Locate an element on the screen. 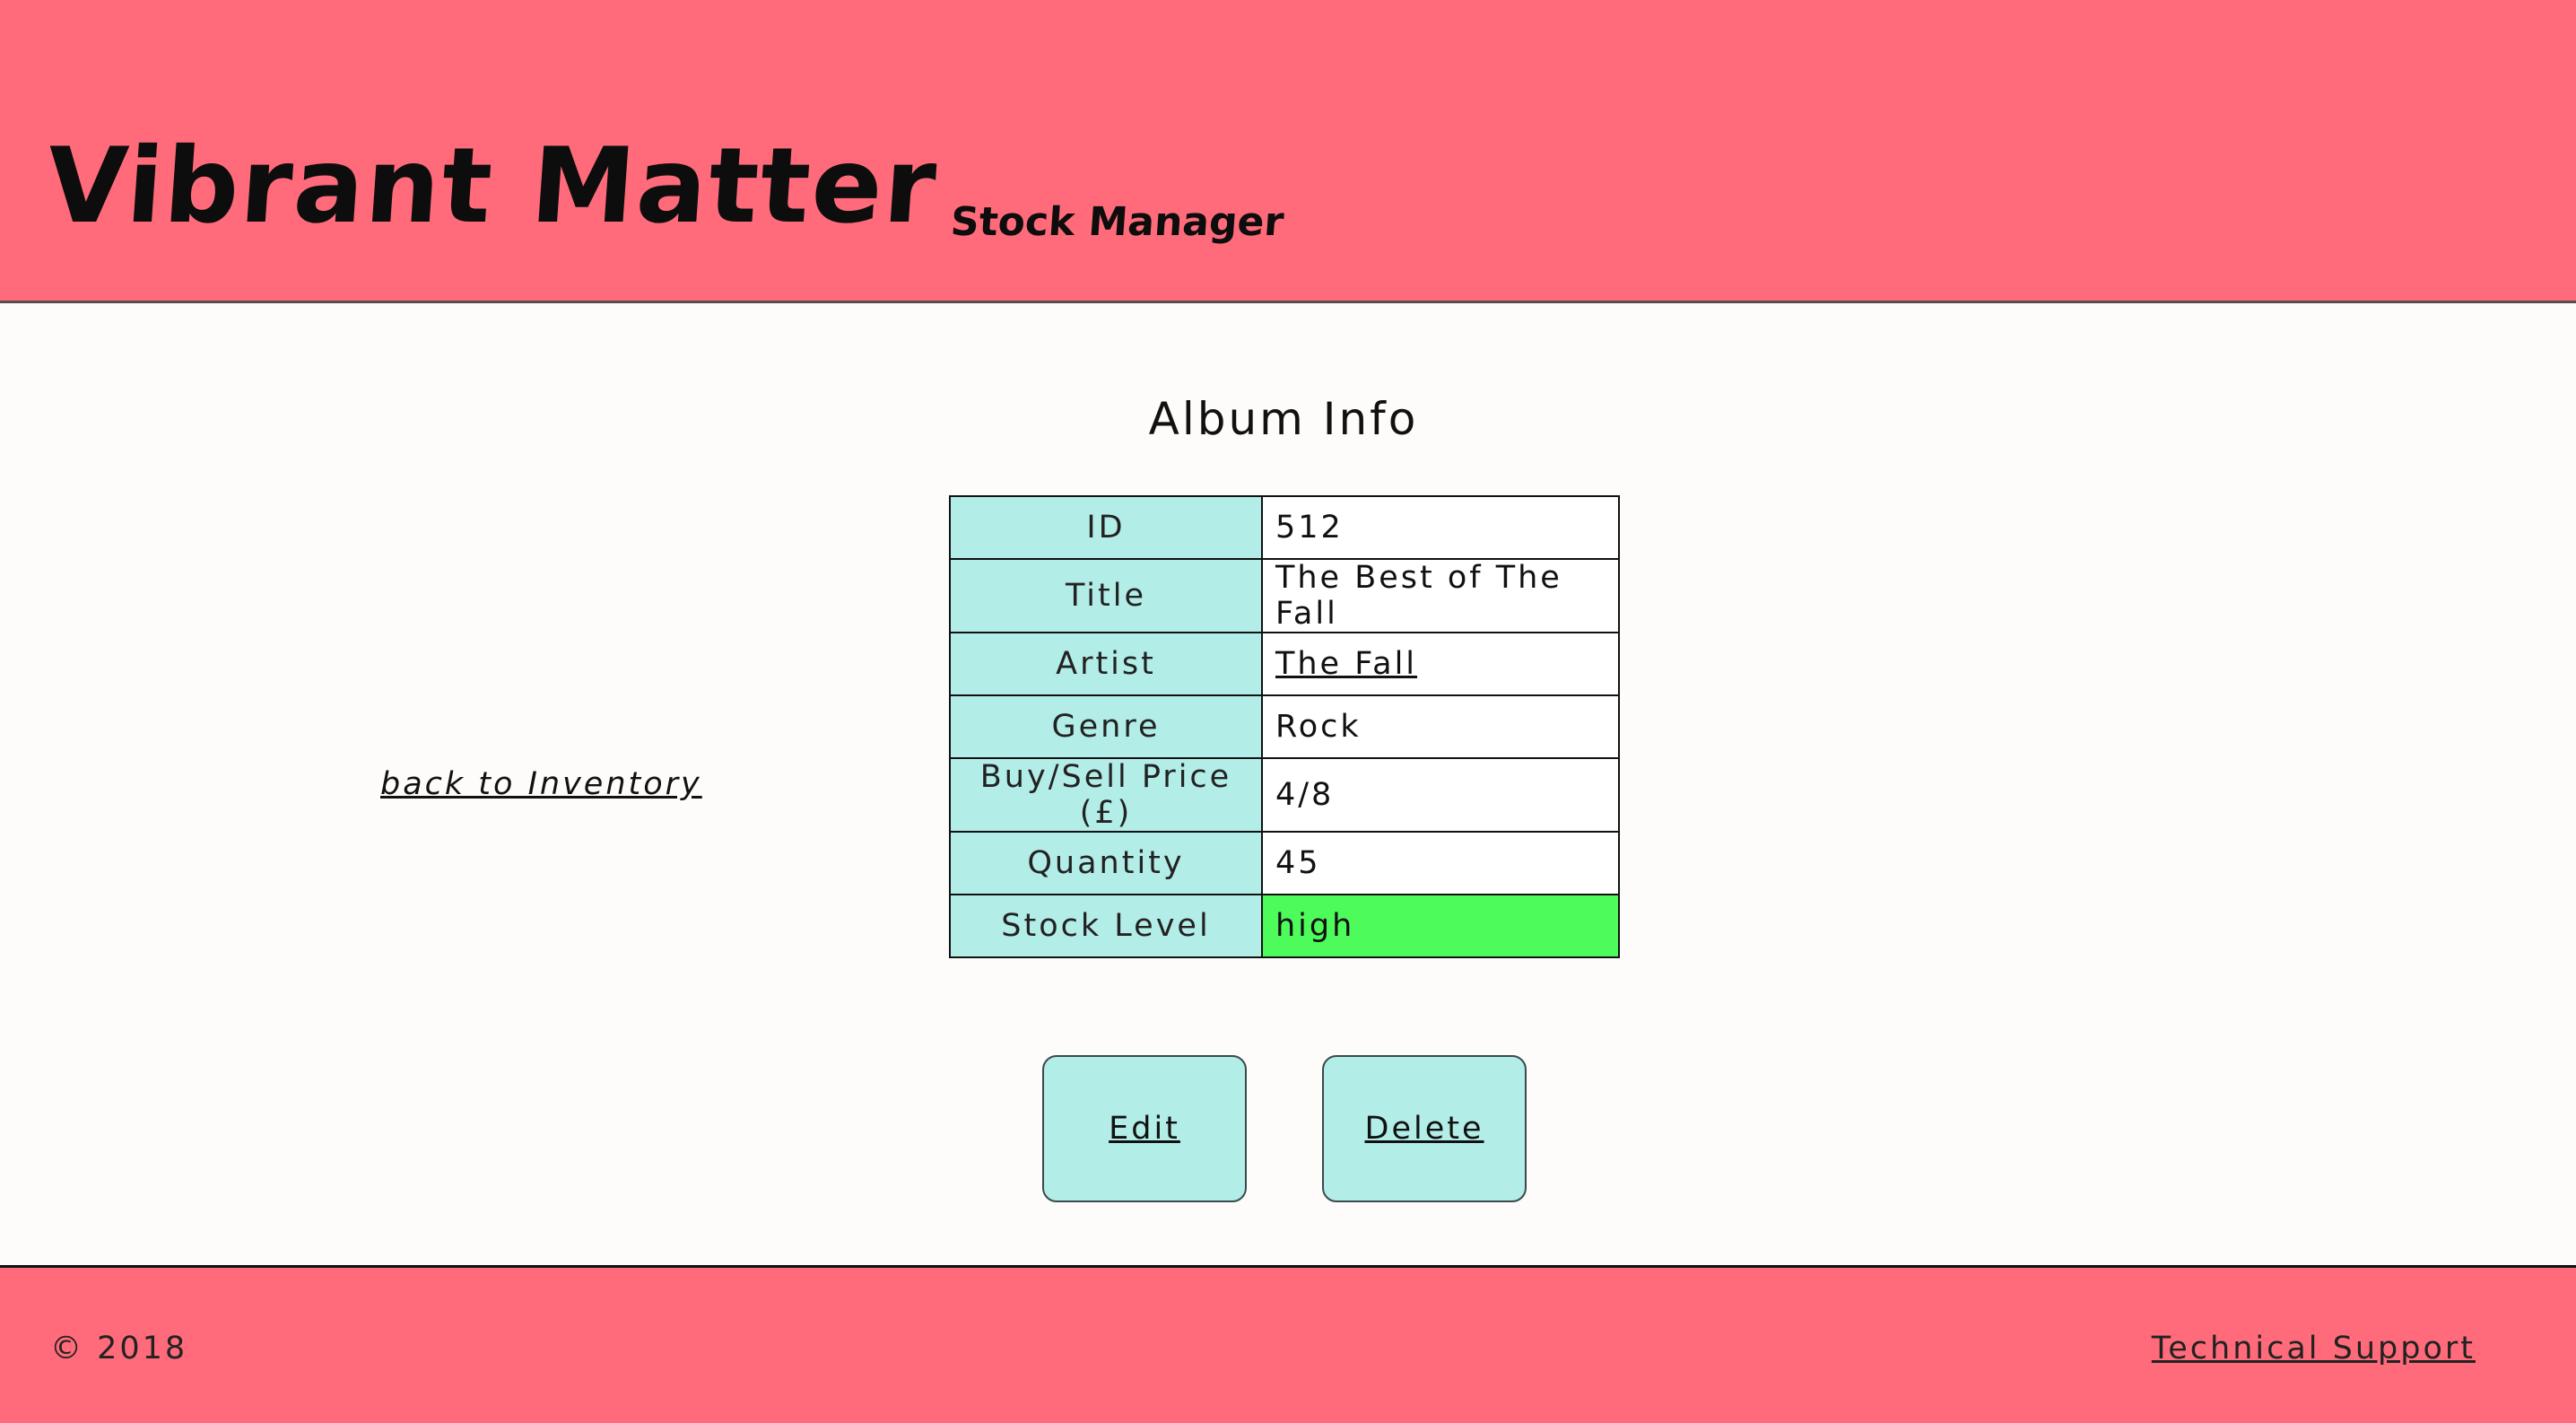  row-label-quantity: Quantity is located at coordinates (1106, 863).